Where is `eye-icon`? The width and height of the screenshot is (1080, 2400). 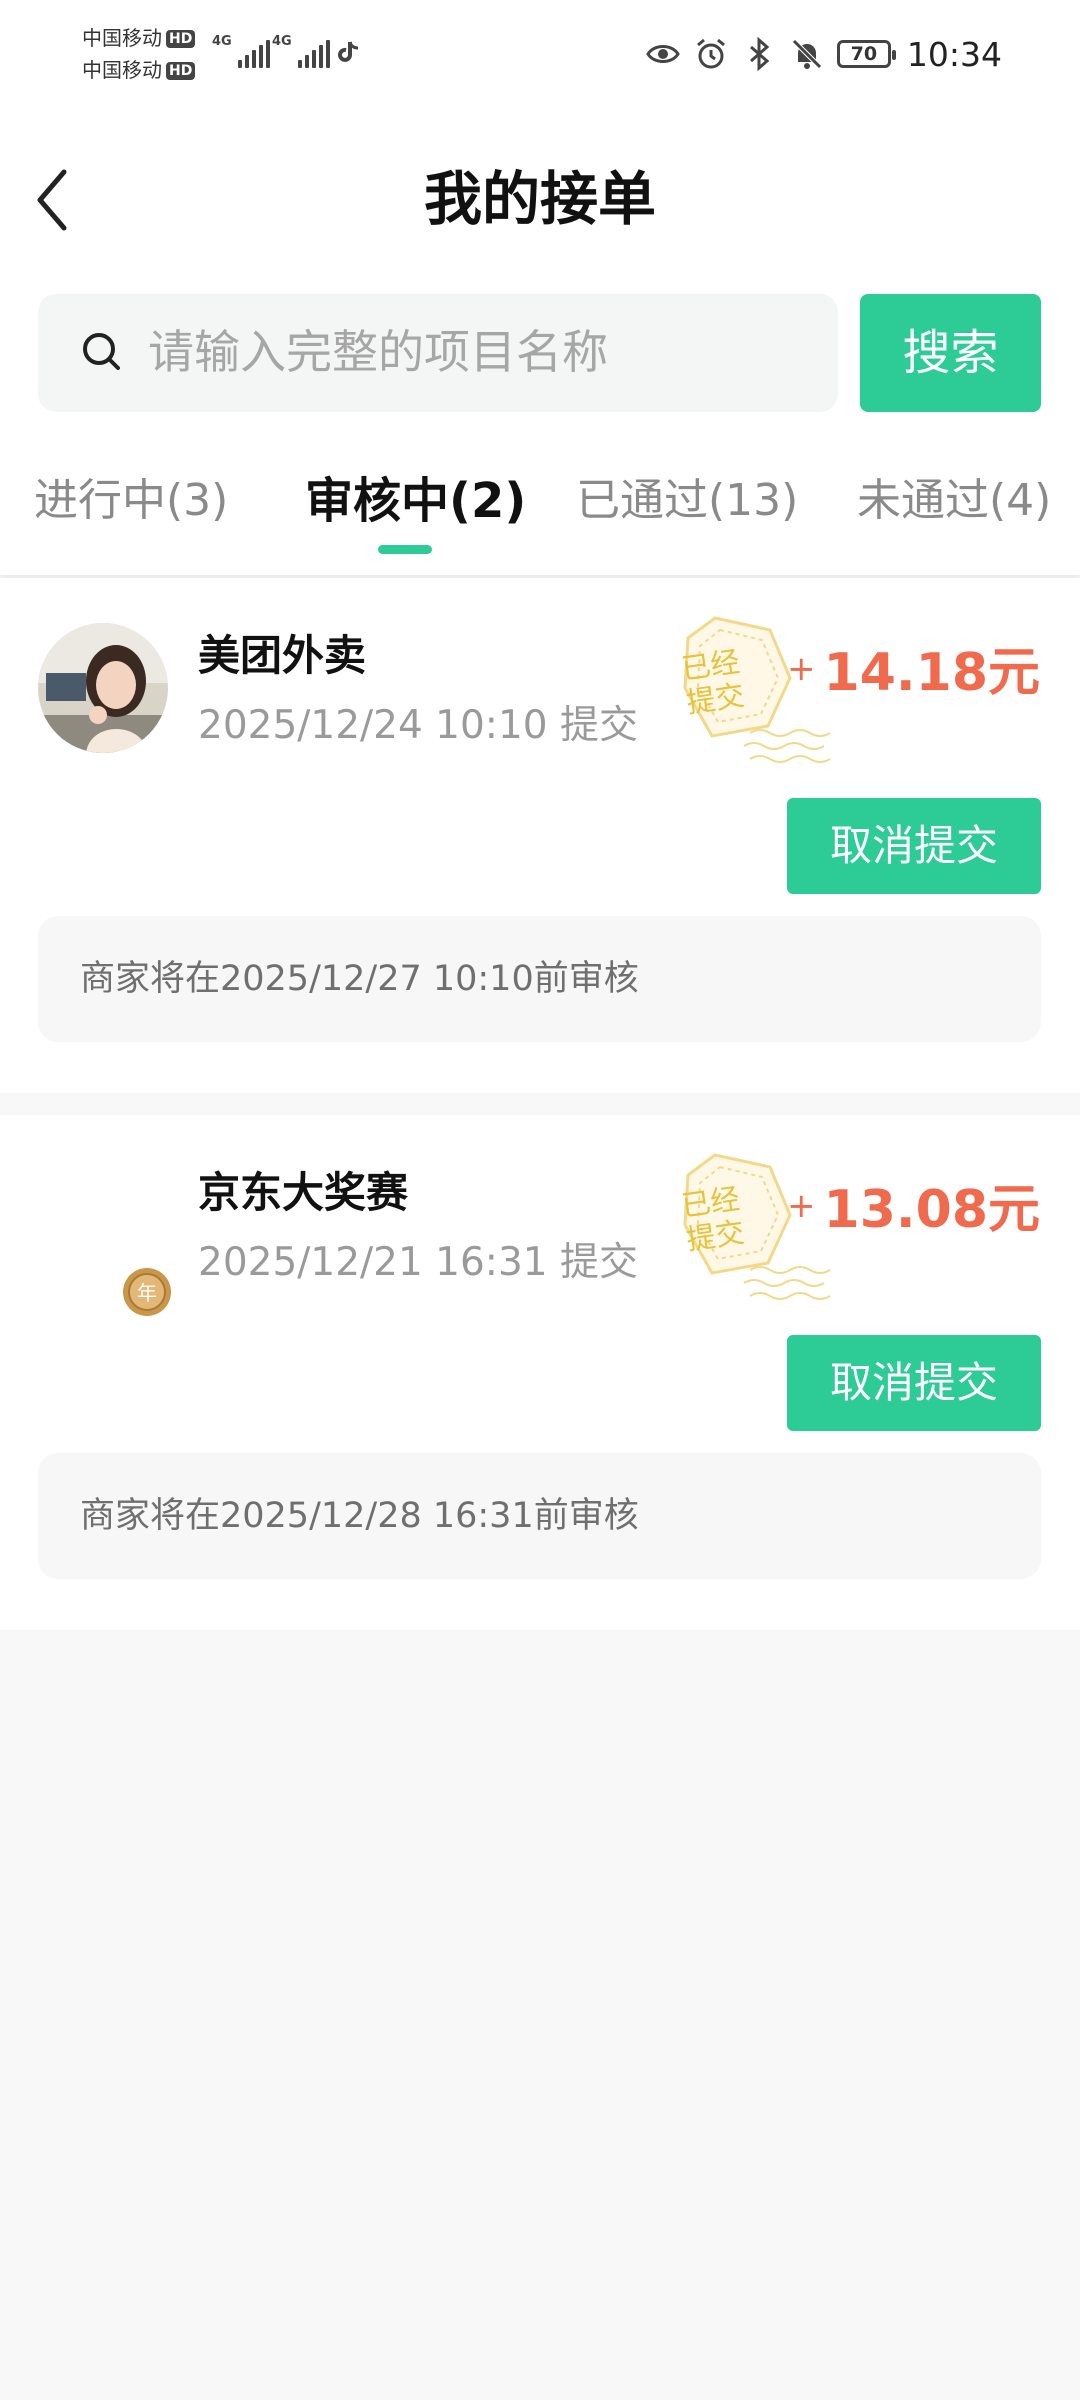
eye-icon is located at coordinates (663, 54).